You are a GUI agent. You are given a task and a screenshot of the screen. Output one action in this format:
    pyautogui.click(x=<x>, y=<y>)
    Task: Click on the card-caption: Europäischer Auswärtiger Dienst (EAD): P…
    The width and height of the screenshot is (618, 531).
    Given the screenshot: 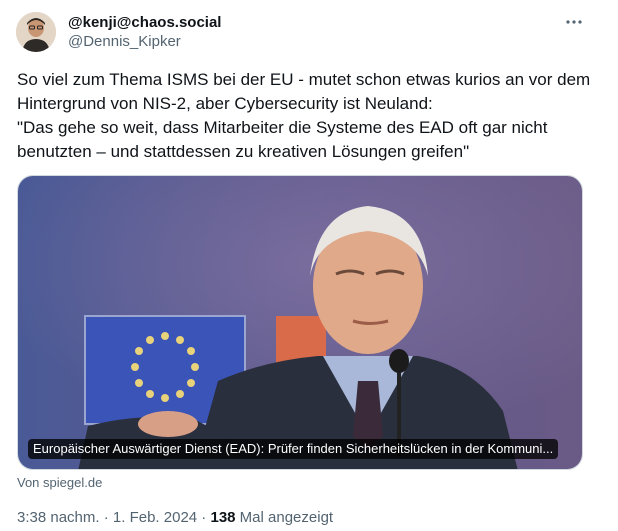 What is the action you would take?
    pyautogui.click(x=293, y=449)
    